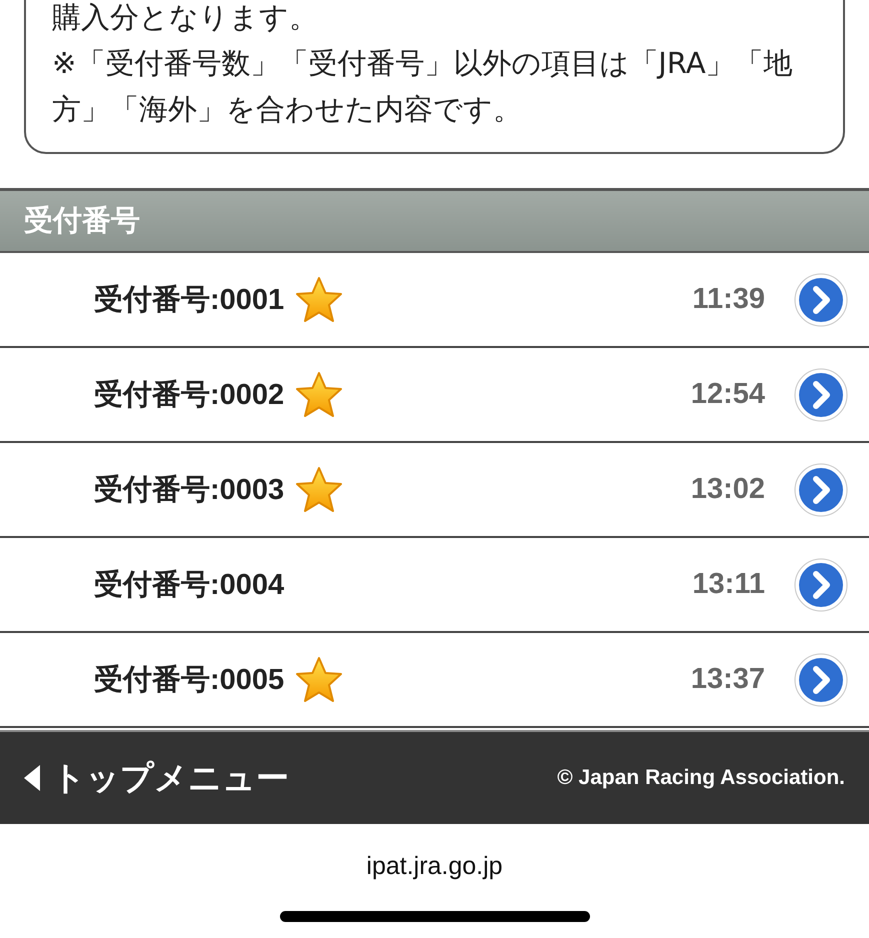  Describe the element at coordinates (170, 777) in the screenshot. I see `top-menu-label: トップメニュー` at that location.